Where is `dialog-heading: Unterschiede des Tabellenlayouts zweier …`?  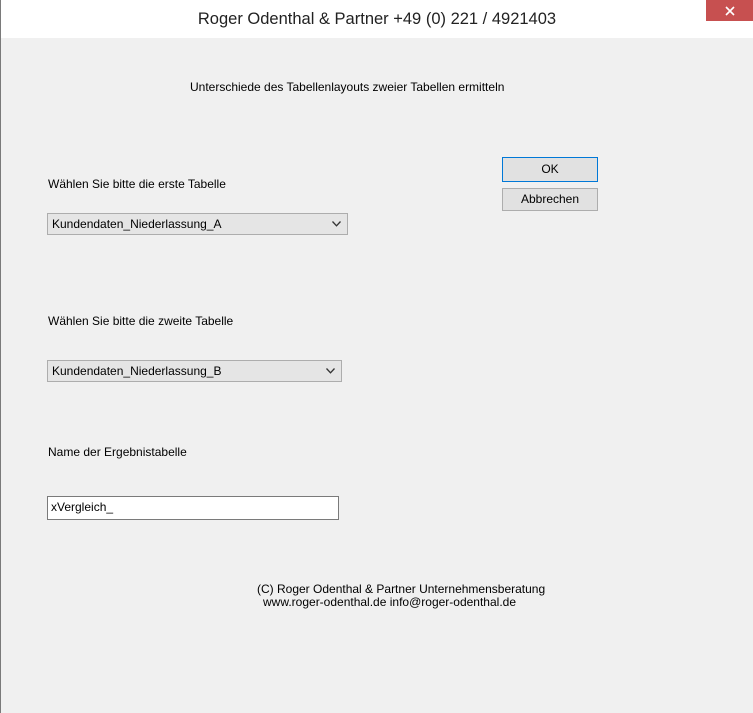 dialog-heading: Unterschiede des Tabellenlayouts zweier … is located at coordinates (347, 87).